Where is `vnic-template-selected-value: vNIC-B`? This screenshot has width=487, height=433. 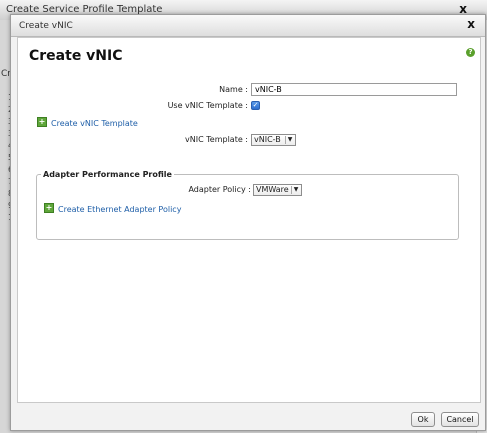 vnic-template-selected-value: vNIC-B is located at coordinates (267, 139).